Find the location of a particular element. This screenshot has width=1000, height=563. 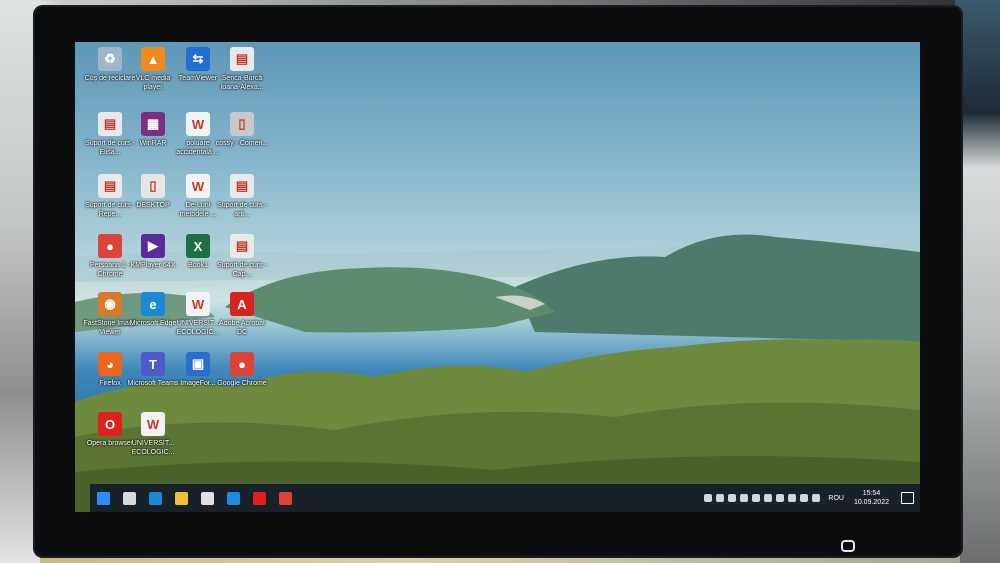

edge-icon: e is located at coordinates (153, 304).